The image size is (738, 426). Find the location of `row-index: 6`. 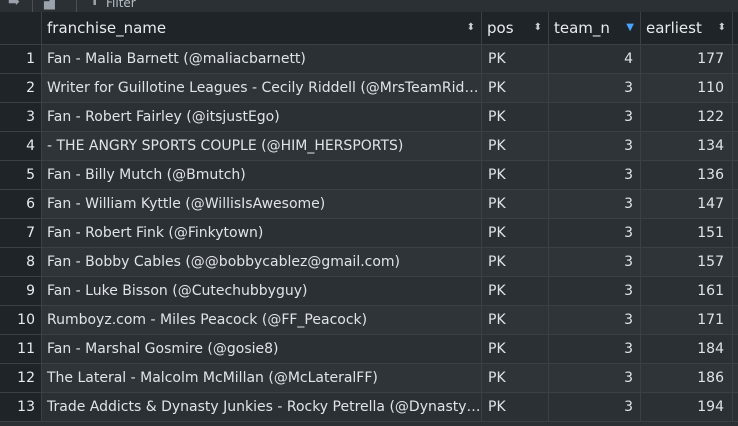

row-index: 6 is located at coordinates (21, 204).